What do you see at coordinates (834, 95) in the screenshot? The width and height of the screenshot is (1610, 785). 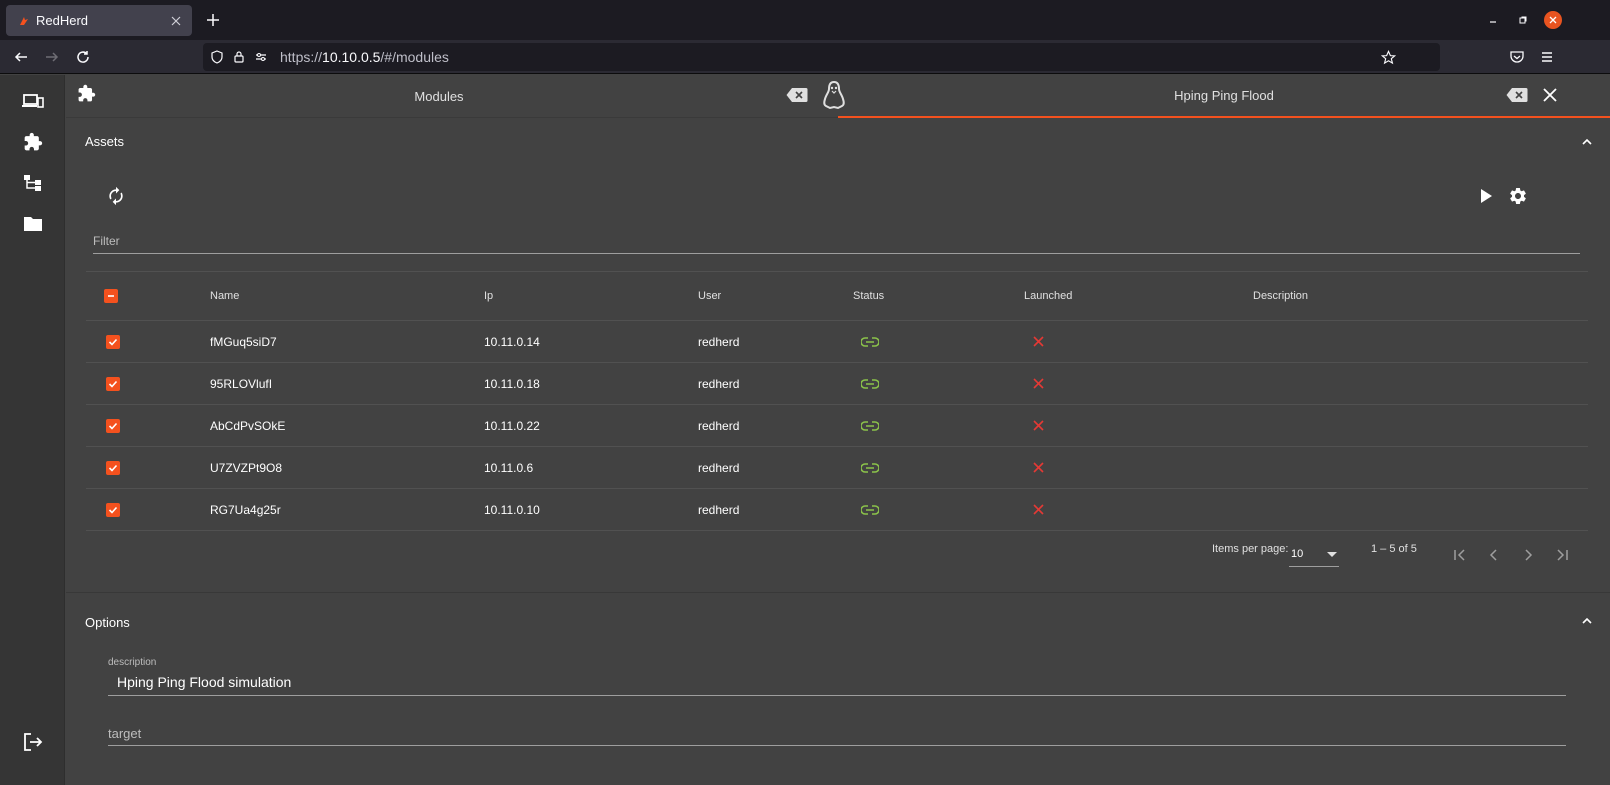 I see `linux-tux-icon` at bounding box center [834, 95].